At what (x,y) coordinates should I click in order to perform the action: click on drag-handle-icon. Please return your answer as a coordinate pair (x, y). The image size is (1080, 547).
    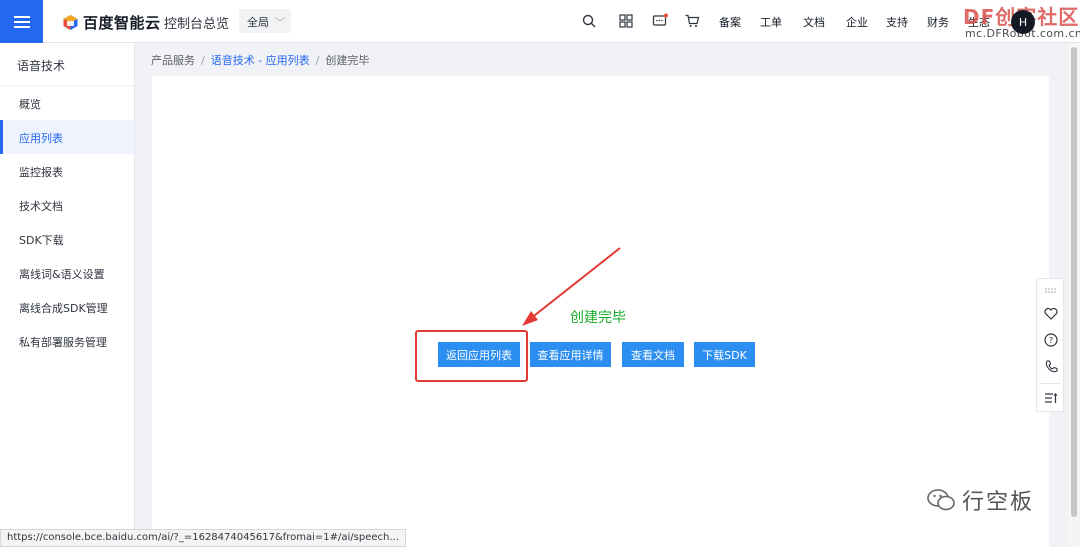
    Looking at the image, I should click on (1051, 291).